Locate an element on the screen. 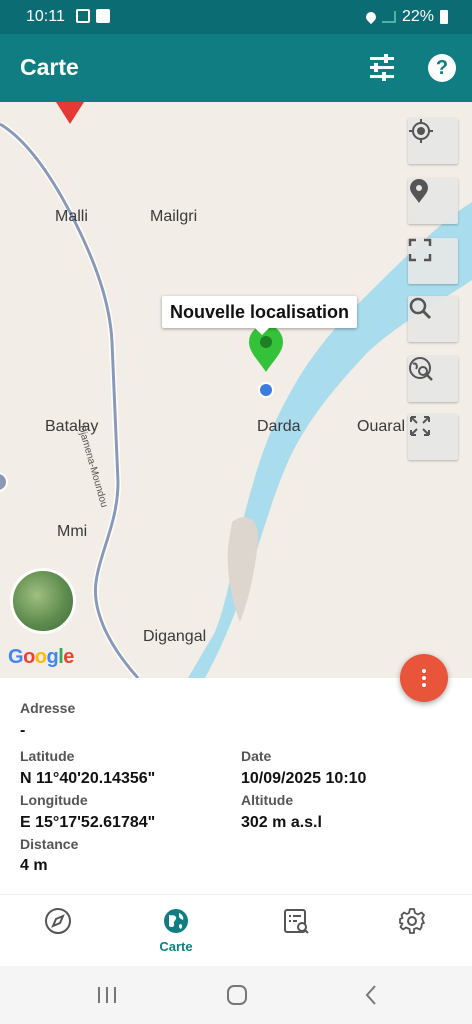 This screenshot has width=472, height=1024. page-title: Carte is located at coordinates (49, 67).